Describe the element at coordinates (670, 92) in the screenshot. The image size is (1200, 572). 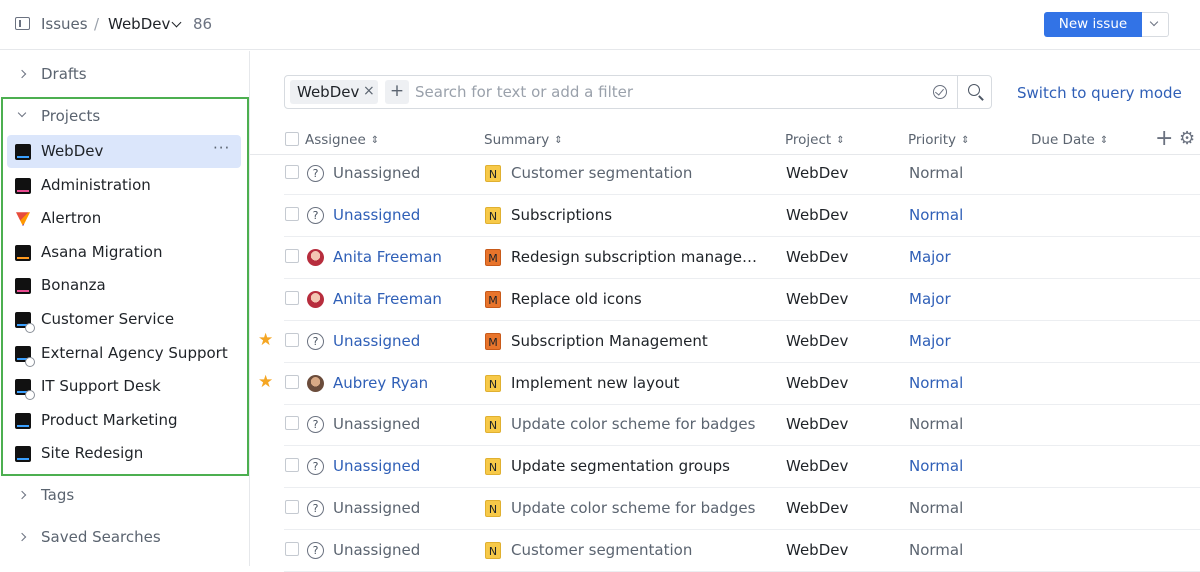
I see `search-input` at that location.